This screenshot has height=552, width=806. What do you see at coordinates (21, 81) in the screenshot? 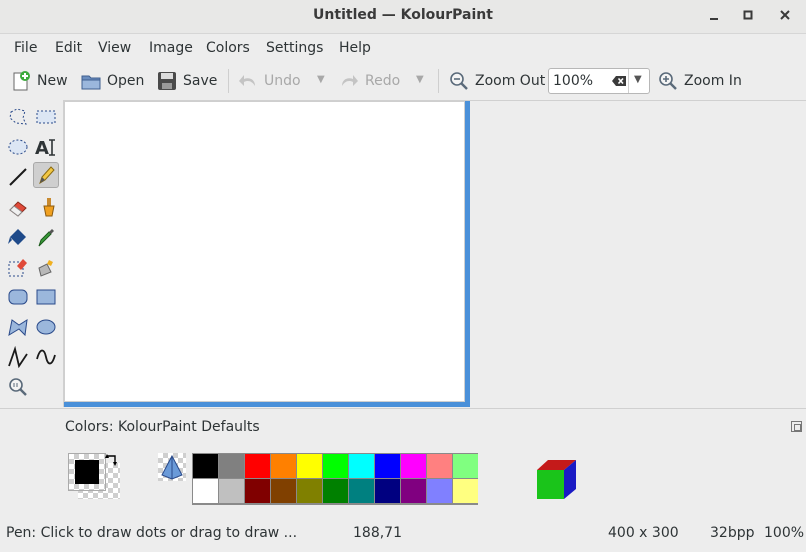
I see `new-document-icon` at bounding box center [21, 81].